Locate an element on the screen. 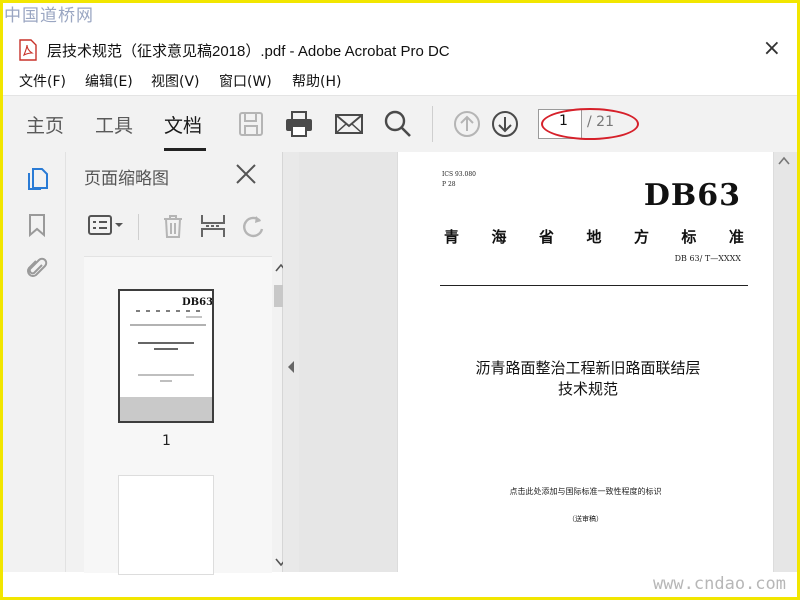  page-thumbnail-1: DB63 is located at coordinates (166, 356).